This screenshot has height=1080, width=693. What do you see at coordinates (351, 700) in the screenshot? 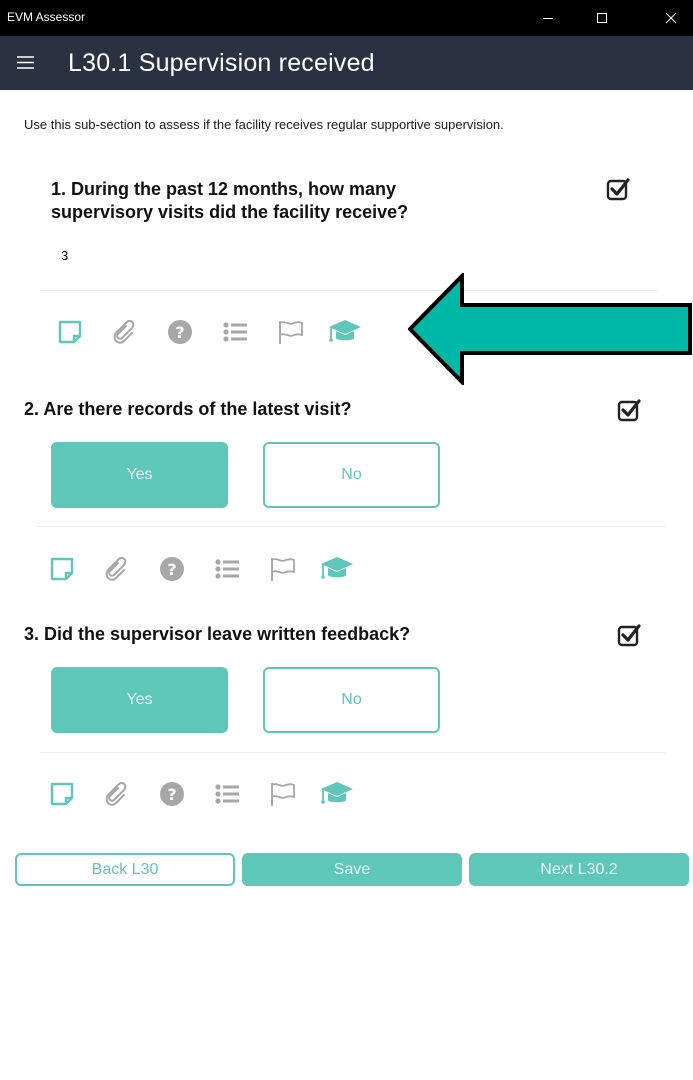
I see `question-3-no-button: No` at bounding box center [351, 700].